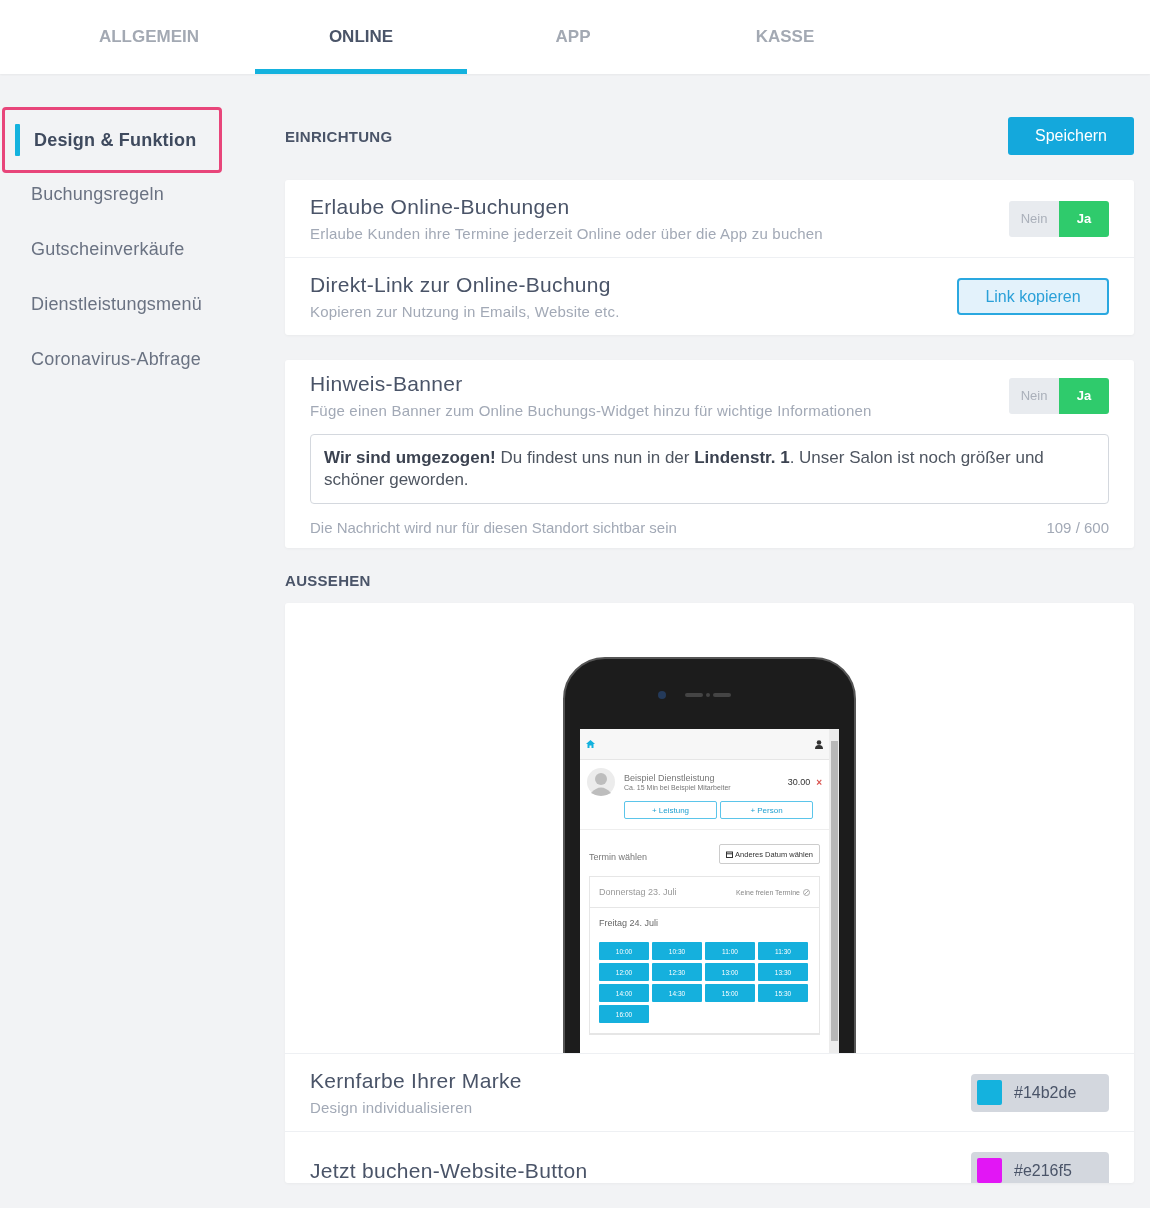 The width and height of the screenshot is (1150, 1208). Describe the element at coordinates (116, 359) in the screenshot. I see `sidebar-item: Coronavirus-Abfrage` at that location.